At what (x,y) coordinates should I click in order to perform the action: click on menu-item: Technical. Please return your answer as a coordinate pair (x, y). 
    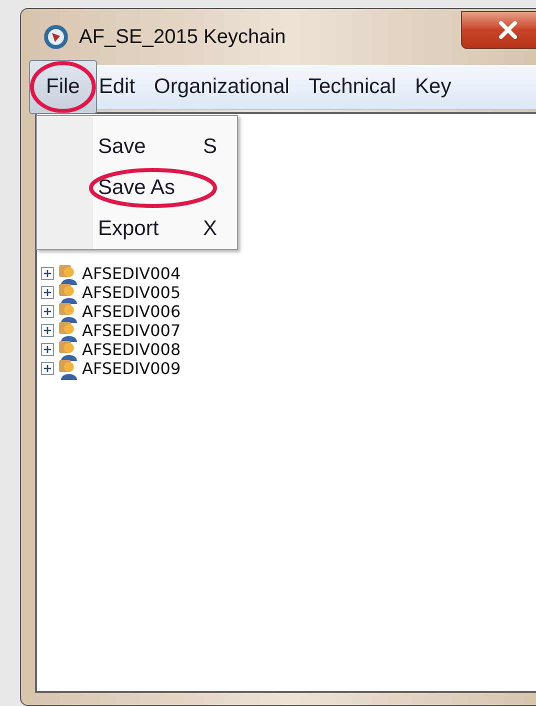
    Looking at the image, I should click on (352, 87).